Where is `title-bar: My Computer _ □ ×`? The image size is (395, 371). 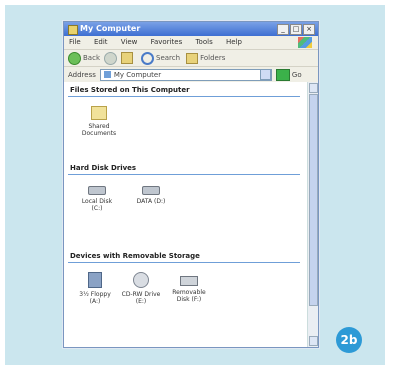
title-bar: My Computer _ □ × is located at coordinates (191, 29).